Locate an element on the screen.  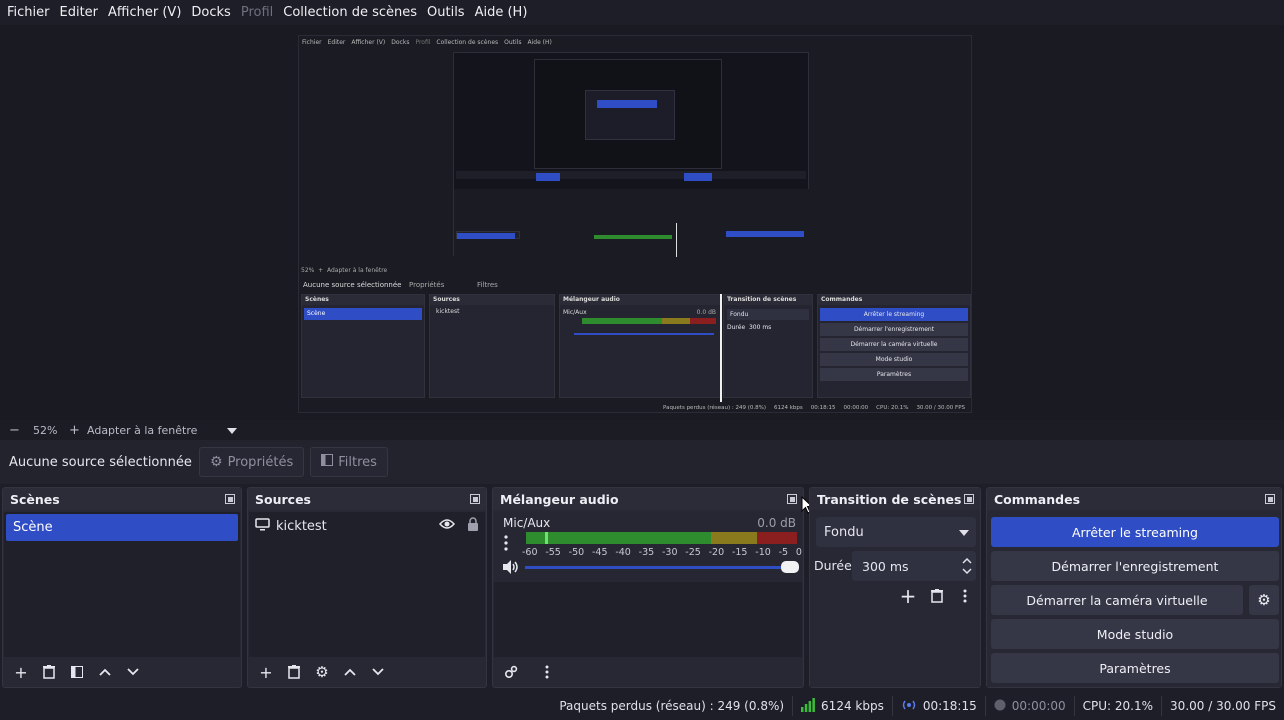
sources-dock: Sources kicktest + ⚙ is located at coordinates (367, 587).